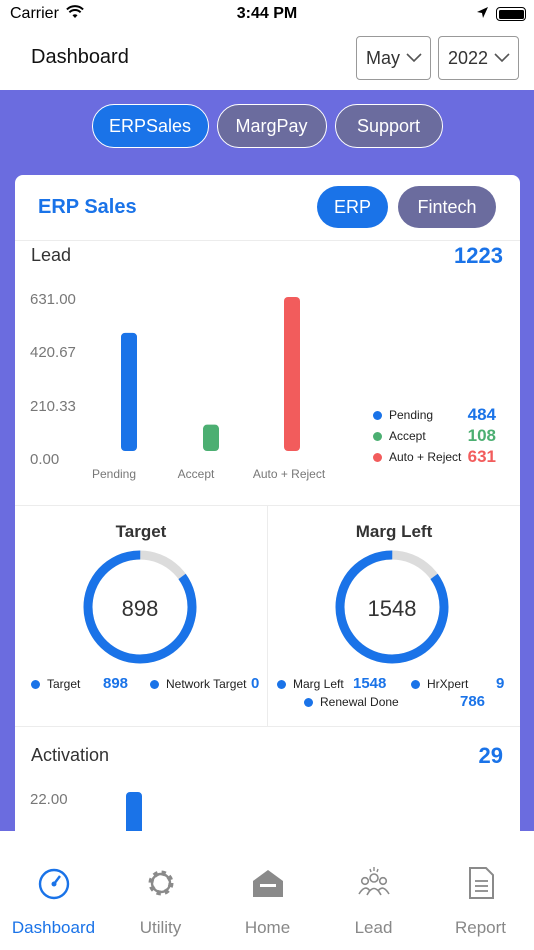  Describe the element at coordinates (54, 884) in the screenshot. I see `speedometer-icon` at that location.